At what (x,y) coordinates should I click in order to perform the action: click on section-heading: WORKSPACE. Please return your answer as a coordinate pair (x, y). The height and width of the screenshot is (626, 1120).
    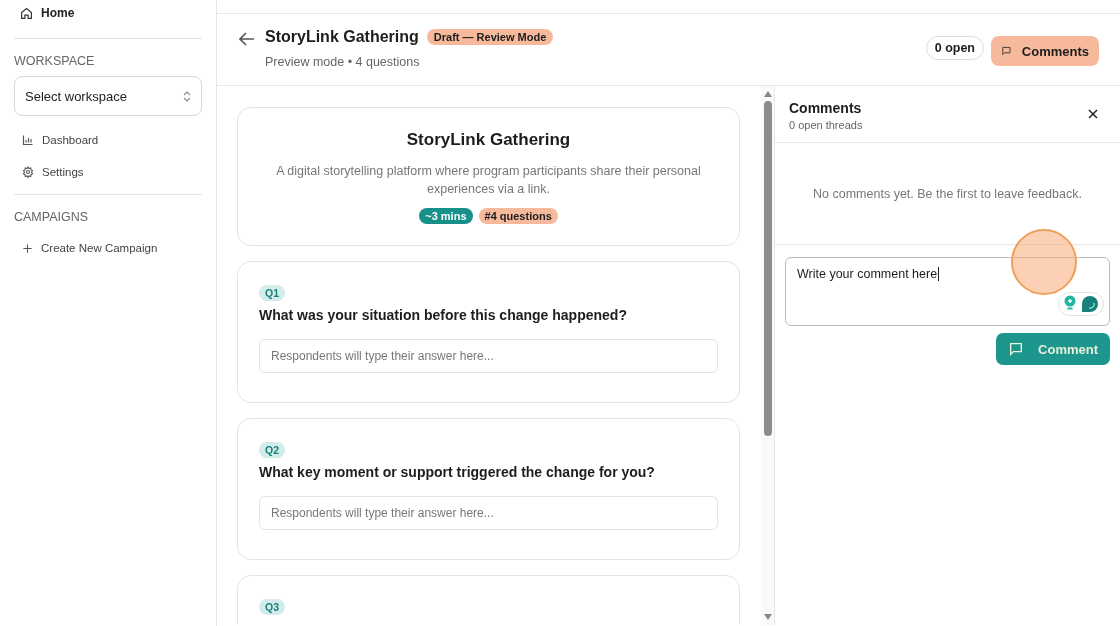
    Looking at the image, I should click on (54, 61).